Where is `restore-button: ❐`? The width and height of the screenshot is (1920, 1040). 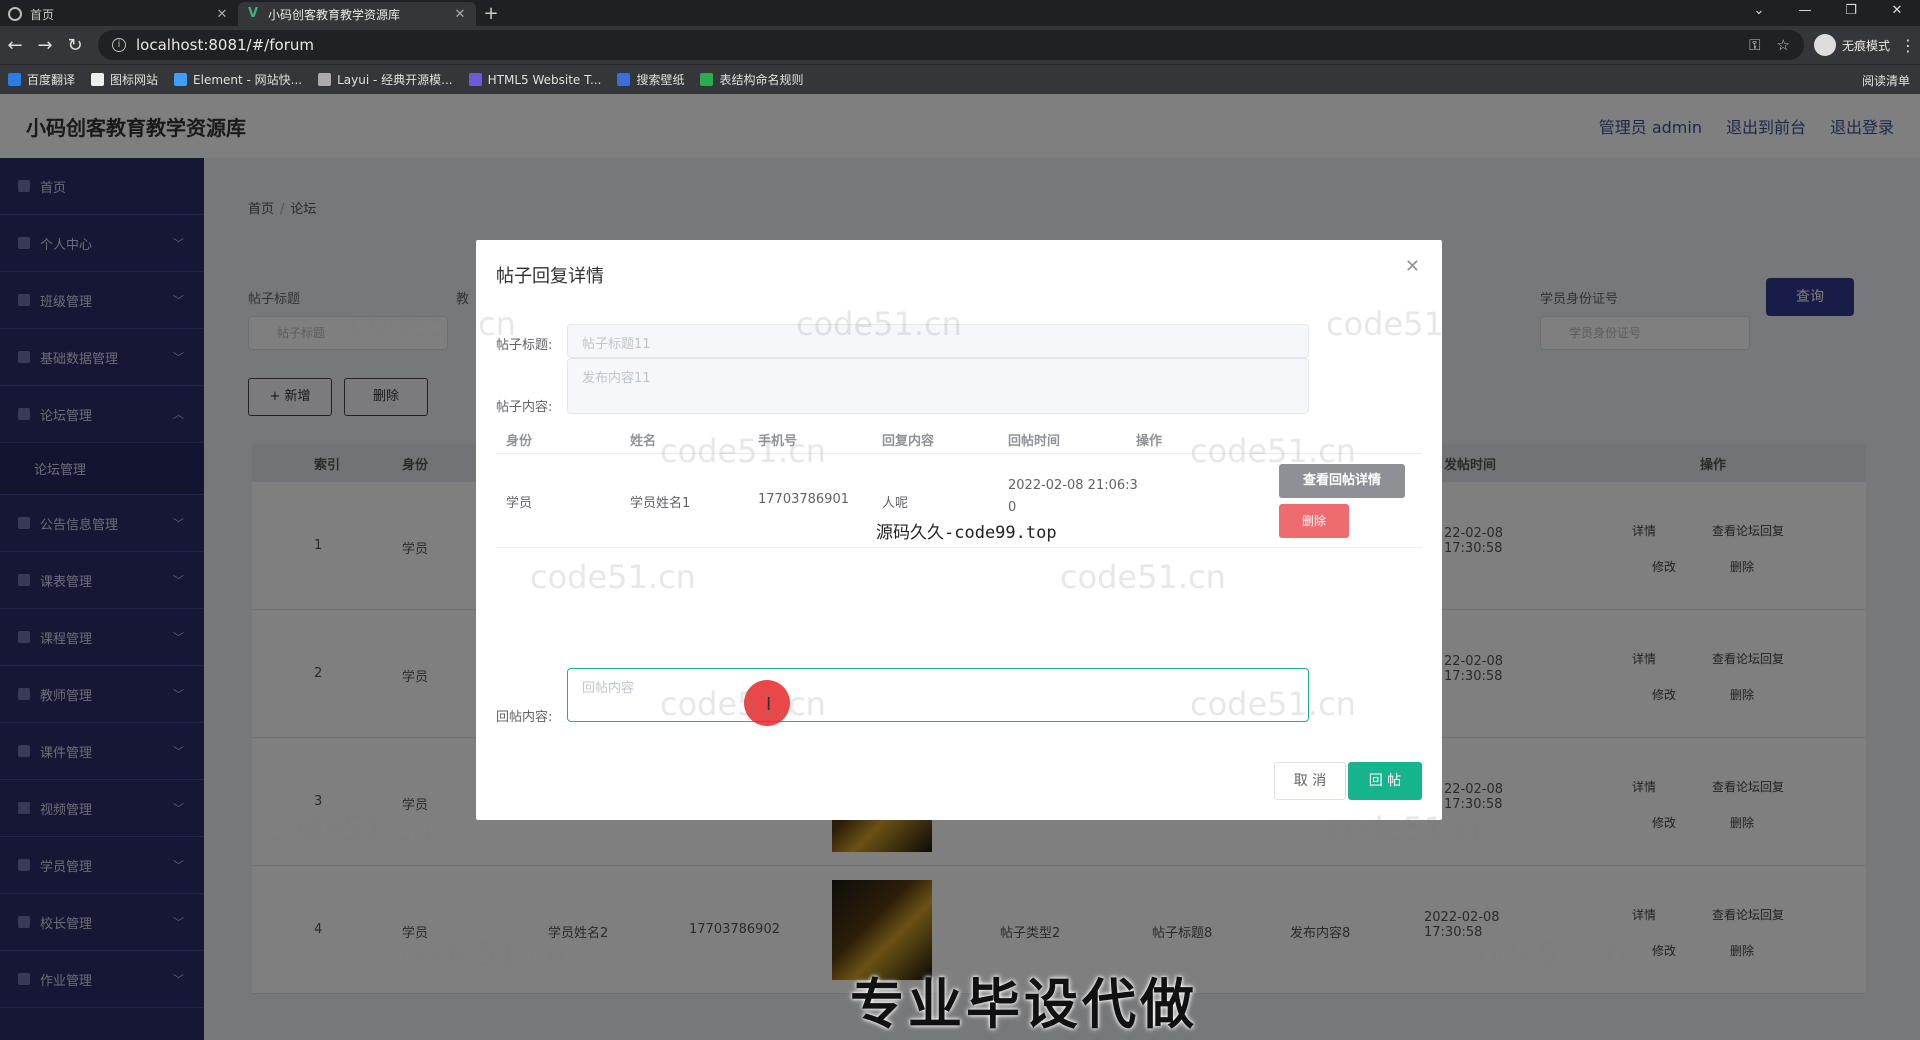
restore-button: ❐ is located at coordinates (1851, 13).